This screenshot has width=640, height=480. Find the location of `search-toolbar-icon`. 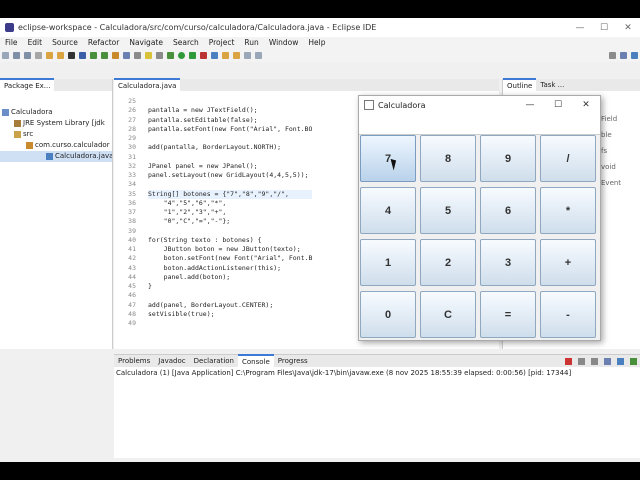

search-toolbar-icon is located at coordinates (612, 55).